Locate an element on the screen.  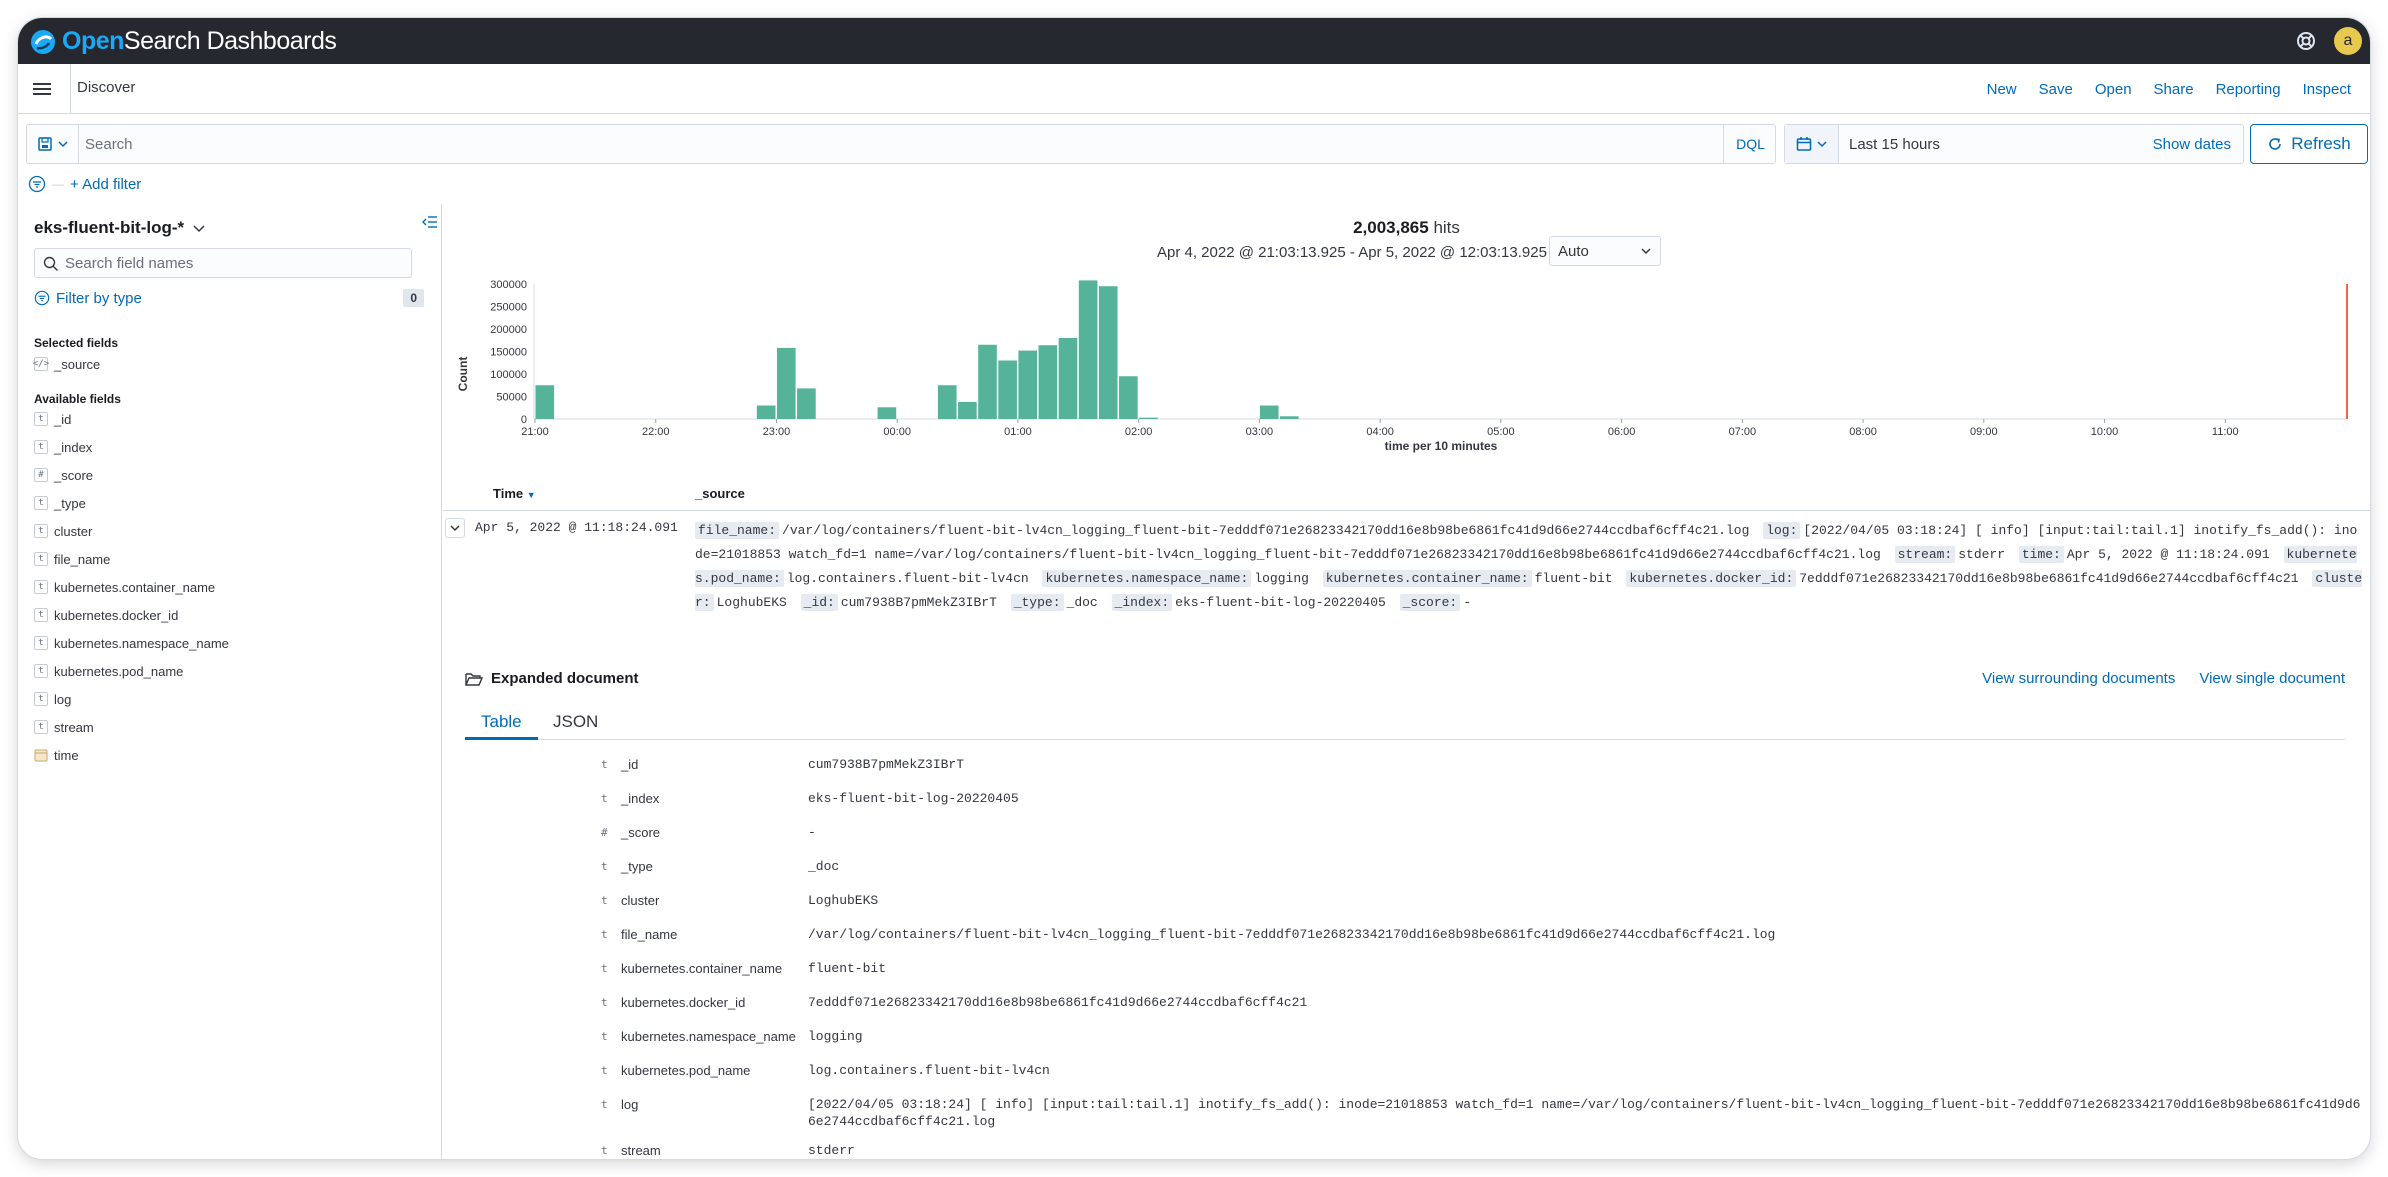
view-surrounding-link: View surrounding documents is located at coordinates (2078, 678).